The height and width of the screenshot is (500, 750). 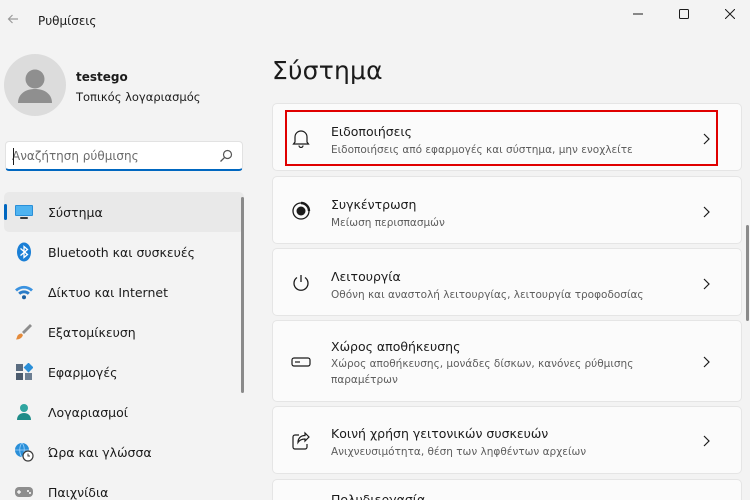 I want to click on bell-icon, so click(x=301, y=138).